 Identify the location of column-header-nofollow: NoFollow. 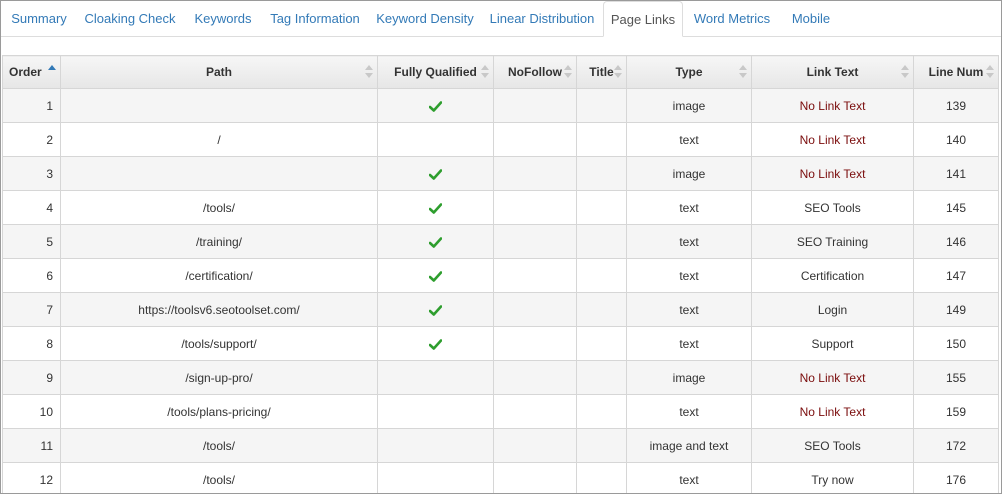
(535, 72).